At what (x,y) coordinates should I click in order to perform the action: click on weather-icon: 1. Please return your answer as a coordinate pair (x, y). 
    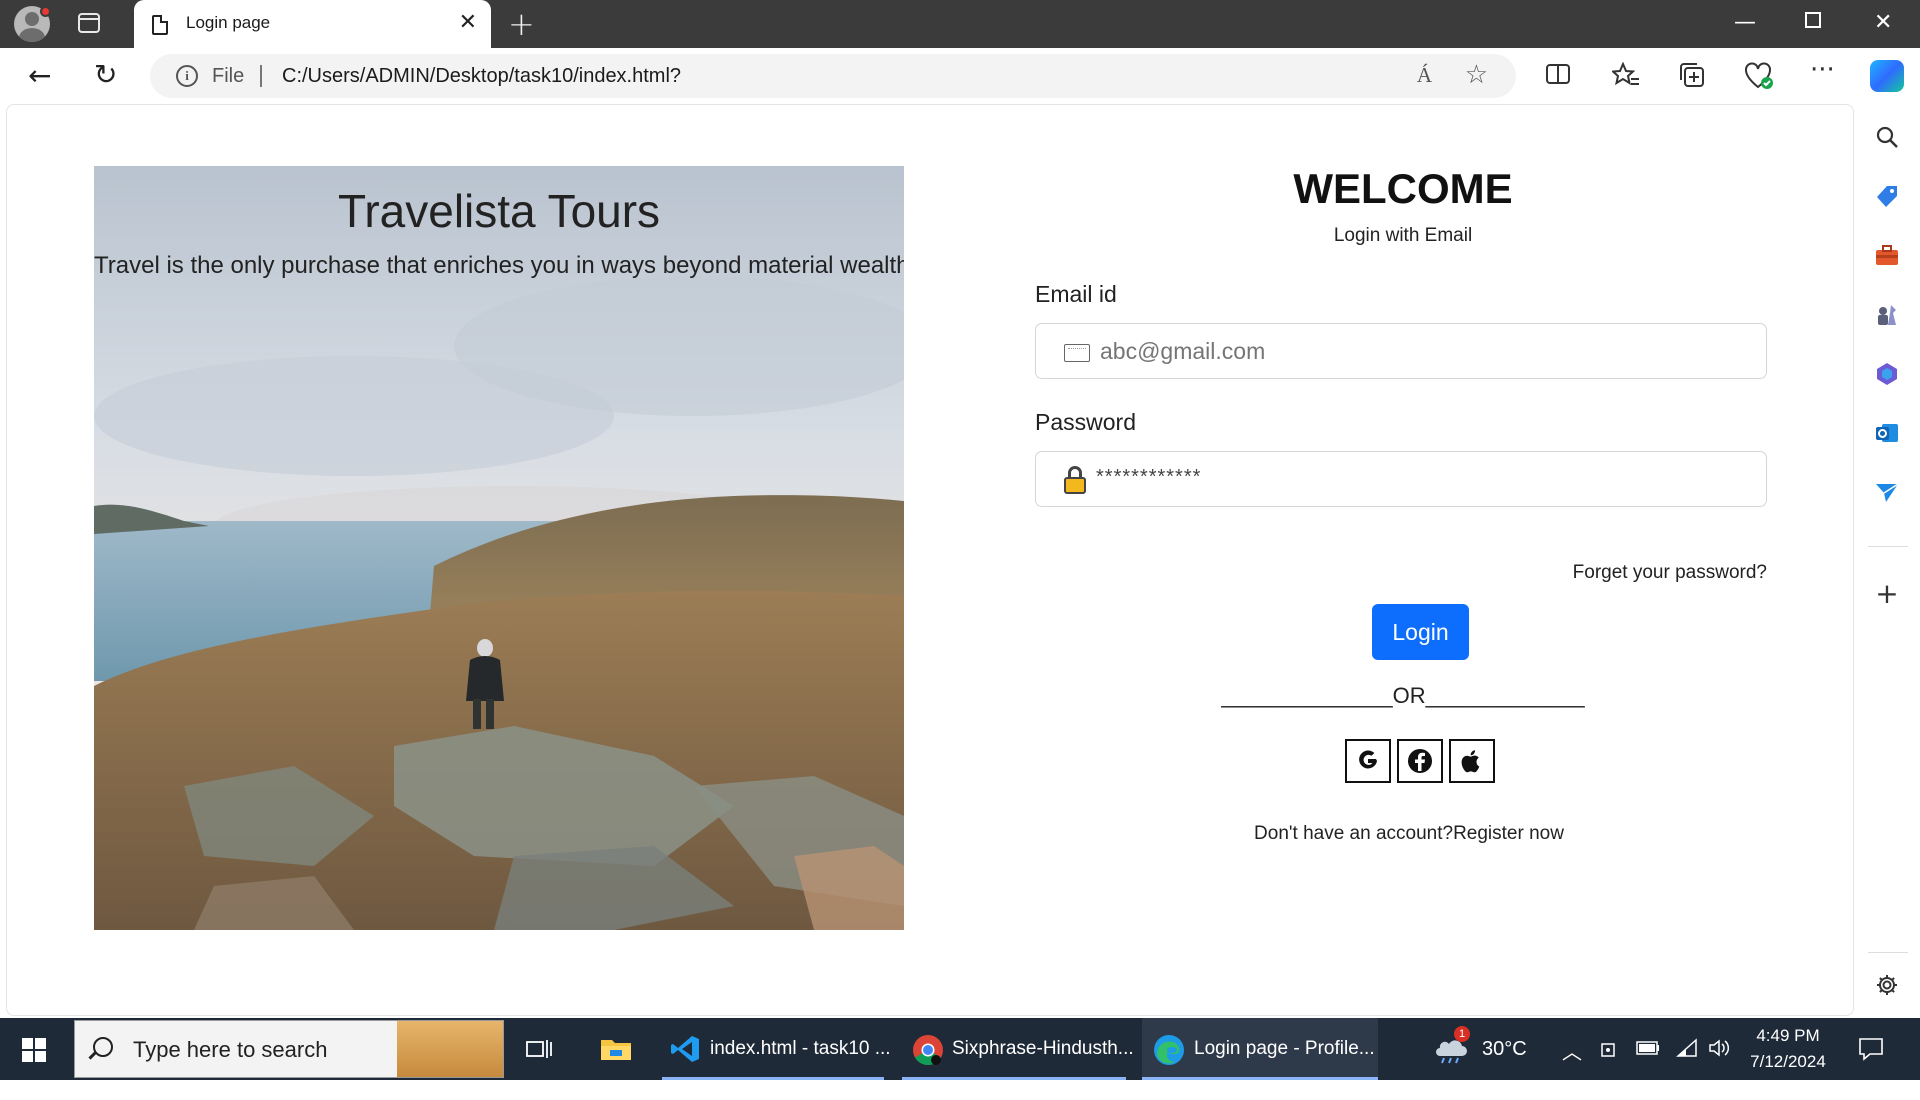
    Looking at the image, I should click on (1452, 1049).